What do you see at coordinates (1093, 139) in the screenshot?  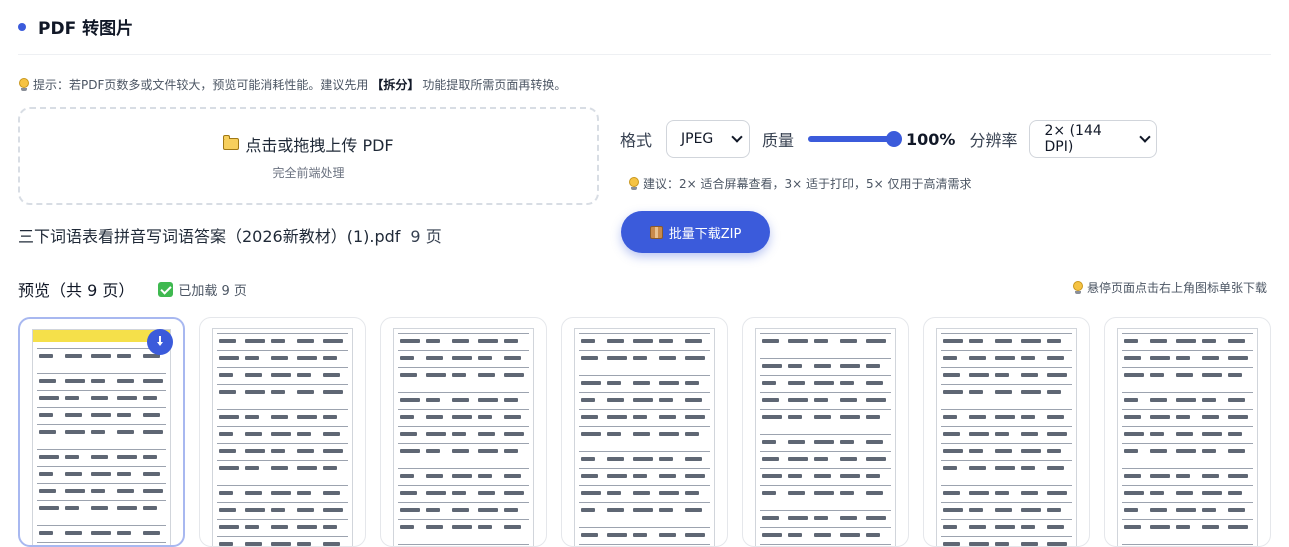 I see `resolution-select: 2× (144 DPI)` at bounding box center [1093, 139].